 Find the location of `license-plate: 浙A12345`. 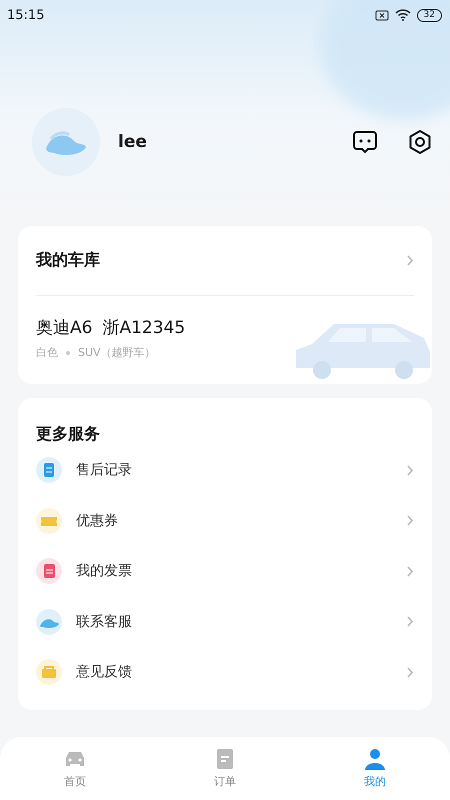

license-plate: 浙A12345 is located at coordinates (144, 328).